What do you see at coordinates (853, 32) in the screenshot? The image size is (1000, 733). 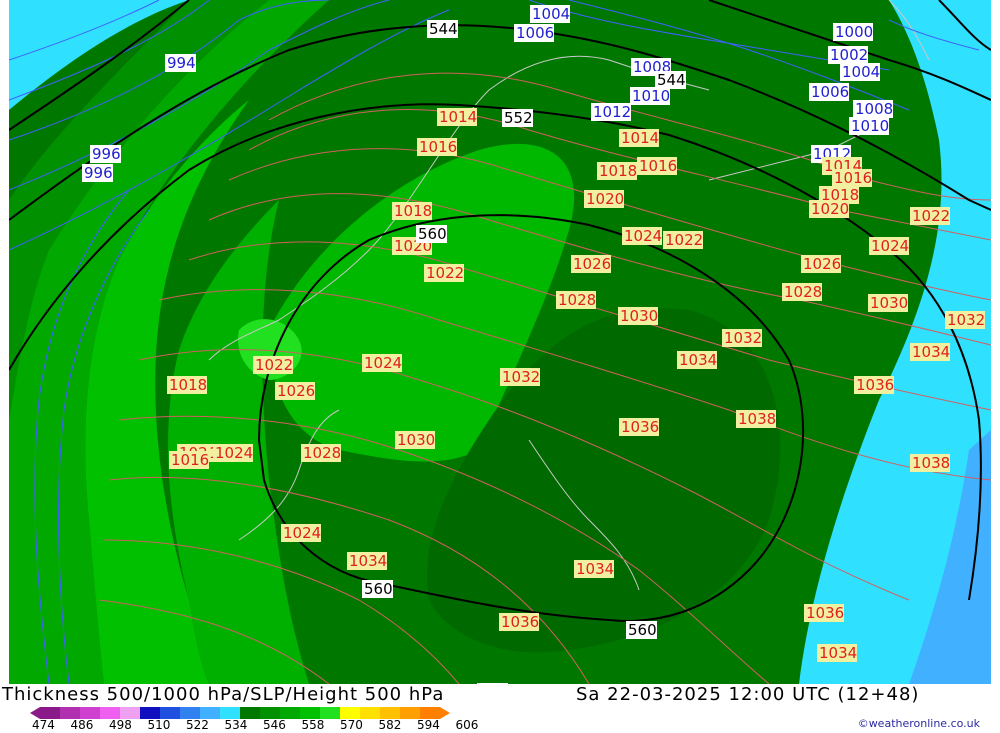 I see `blue-label: 1000` at bounding box center [853, 32].